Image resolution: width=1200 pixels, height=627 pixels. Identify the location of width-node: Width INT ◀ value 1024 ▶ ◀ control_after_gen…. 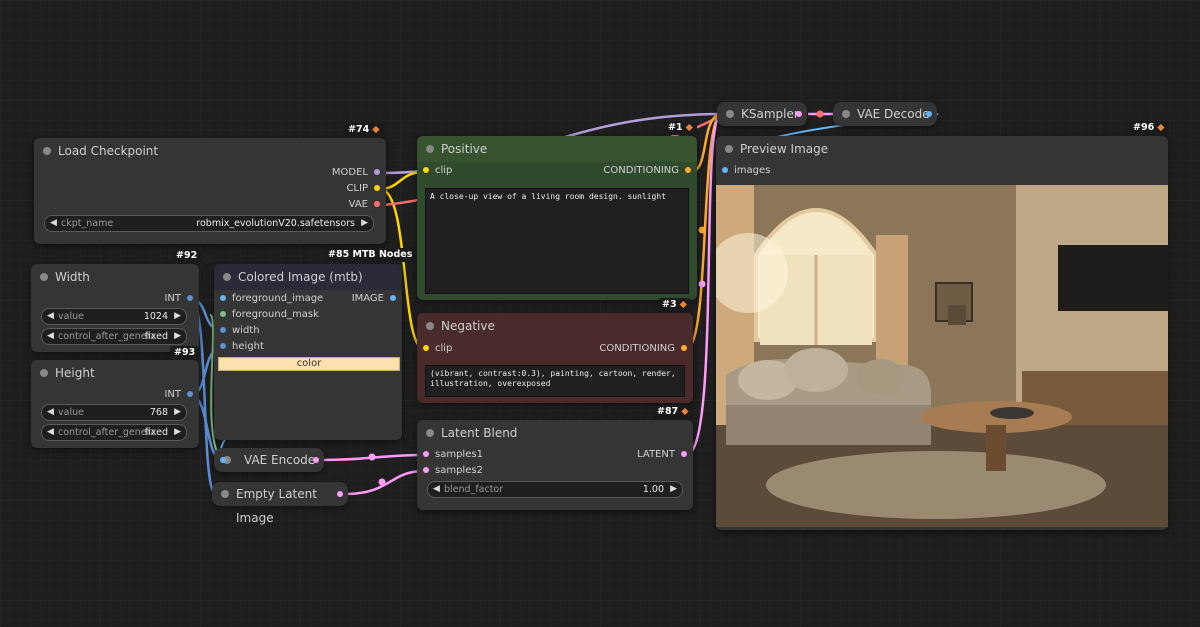
(115, 308).